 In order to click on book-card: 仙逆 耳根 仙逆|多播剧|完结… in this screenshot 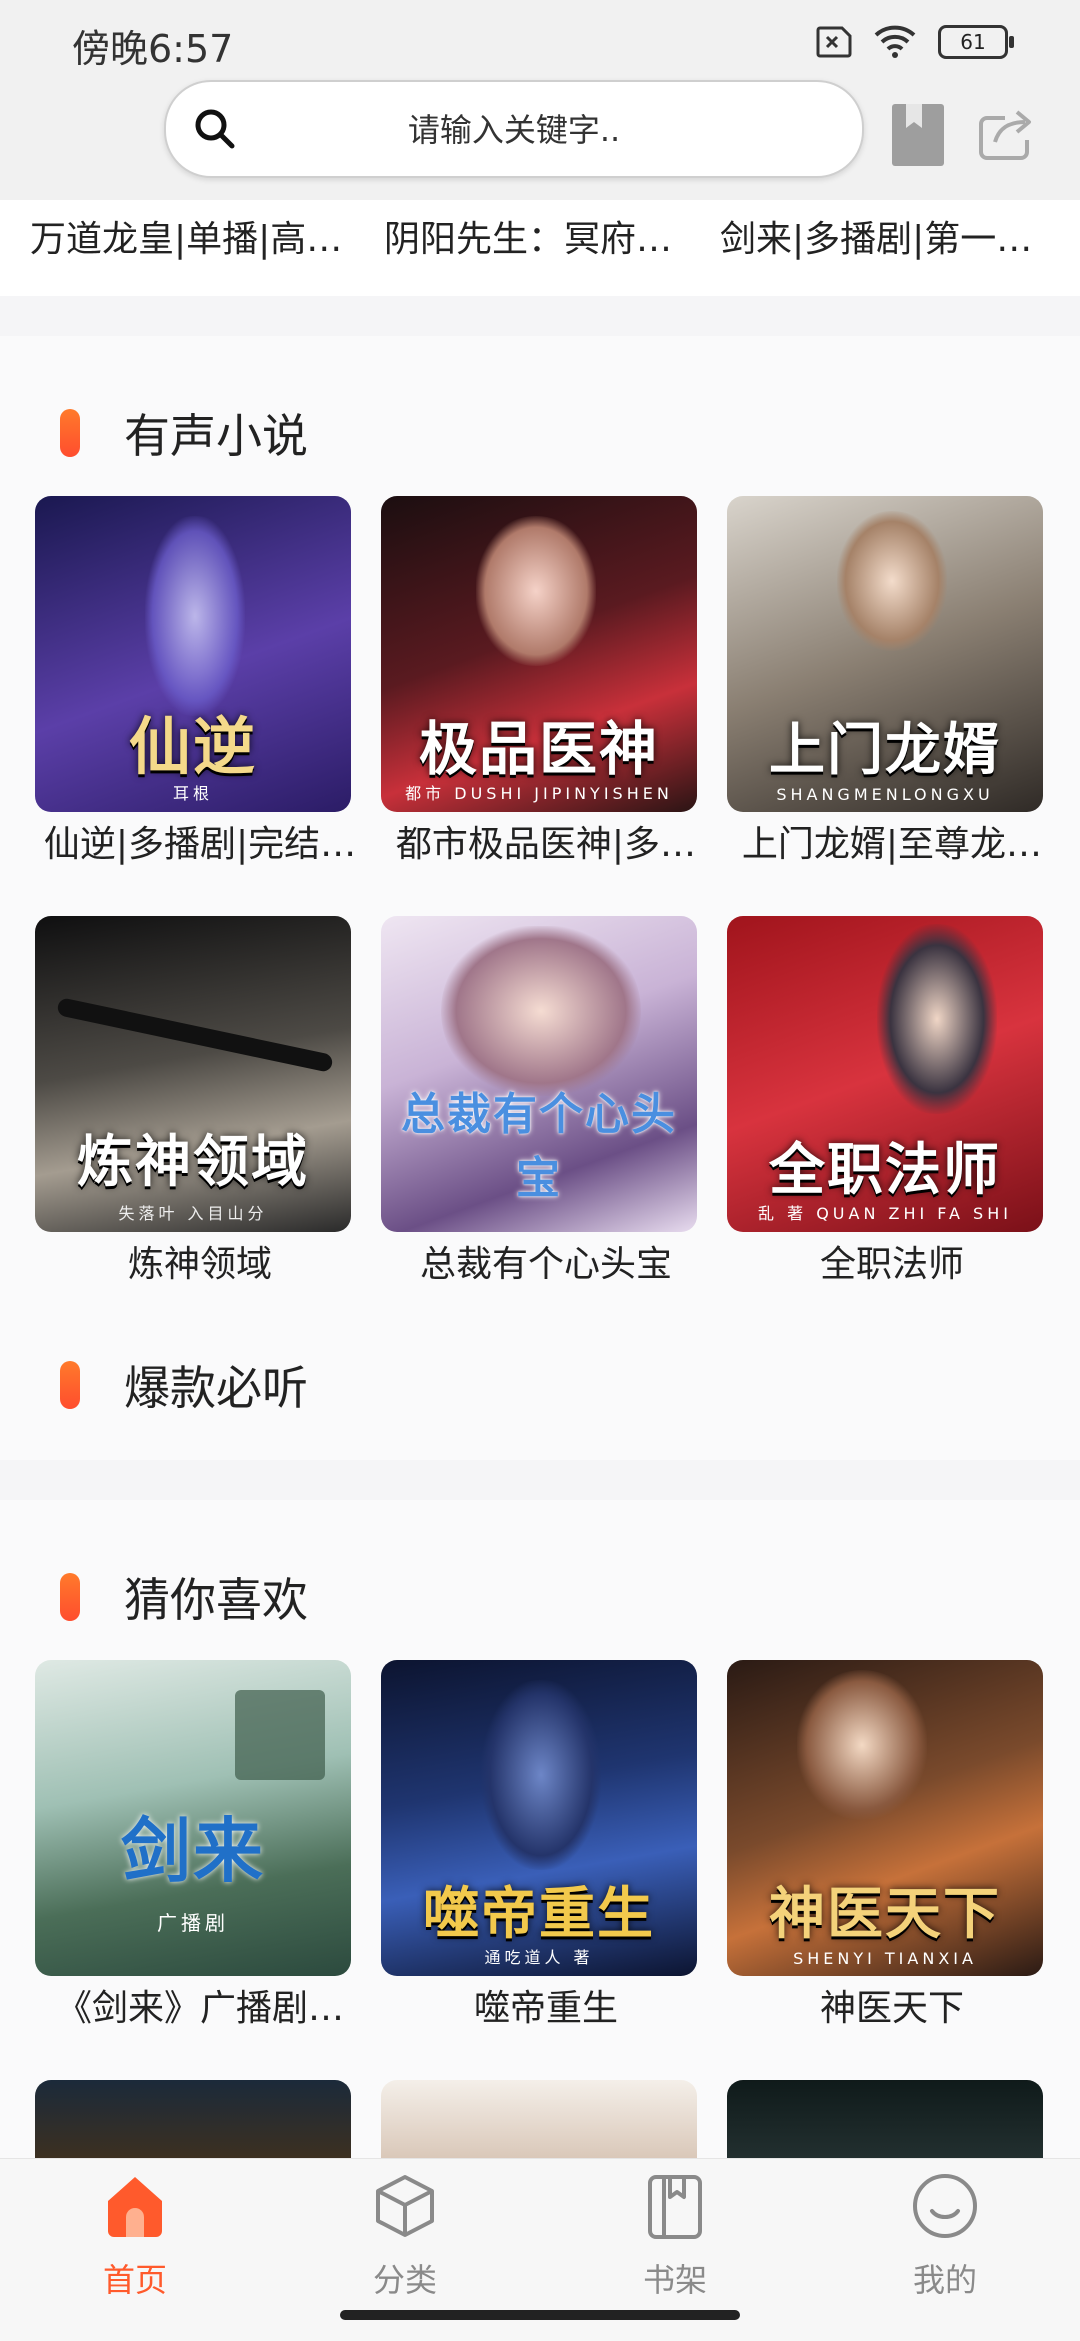, I will do `click(195, 683)`.